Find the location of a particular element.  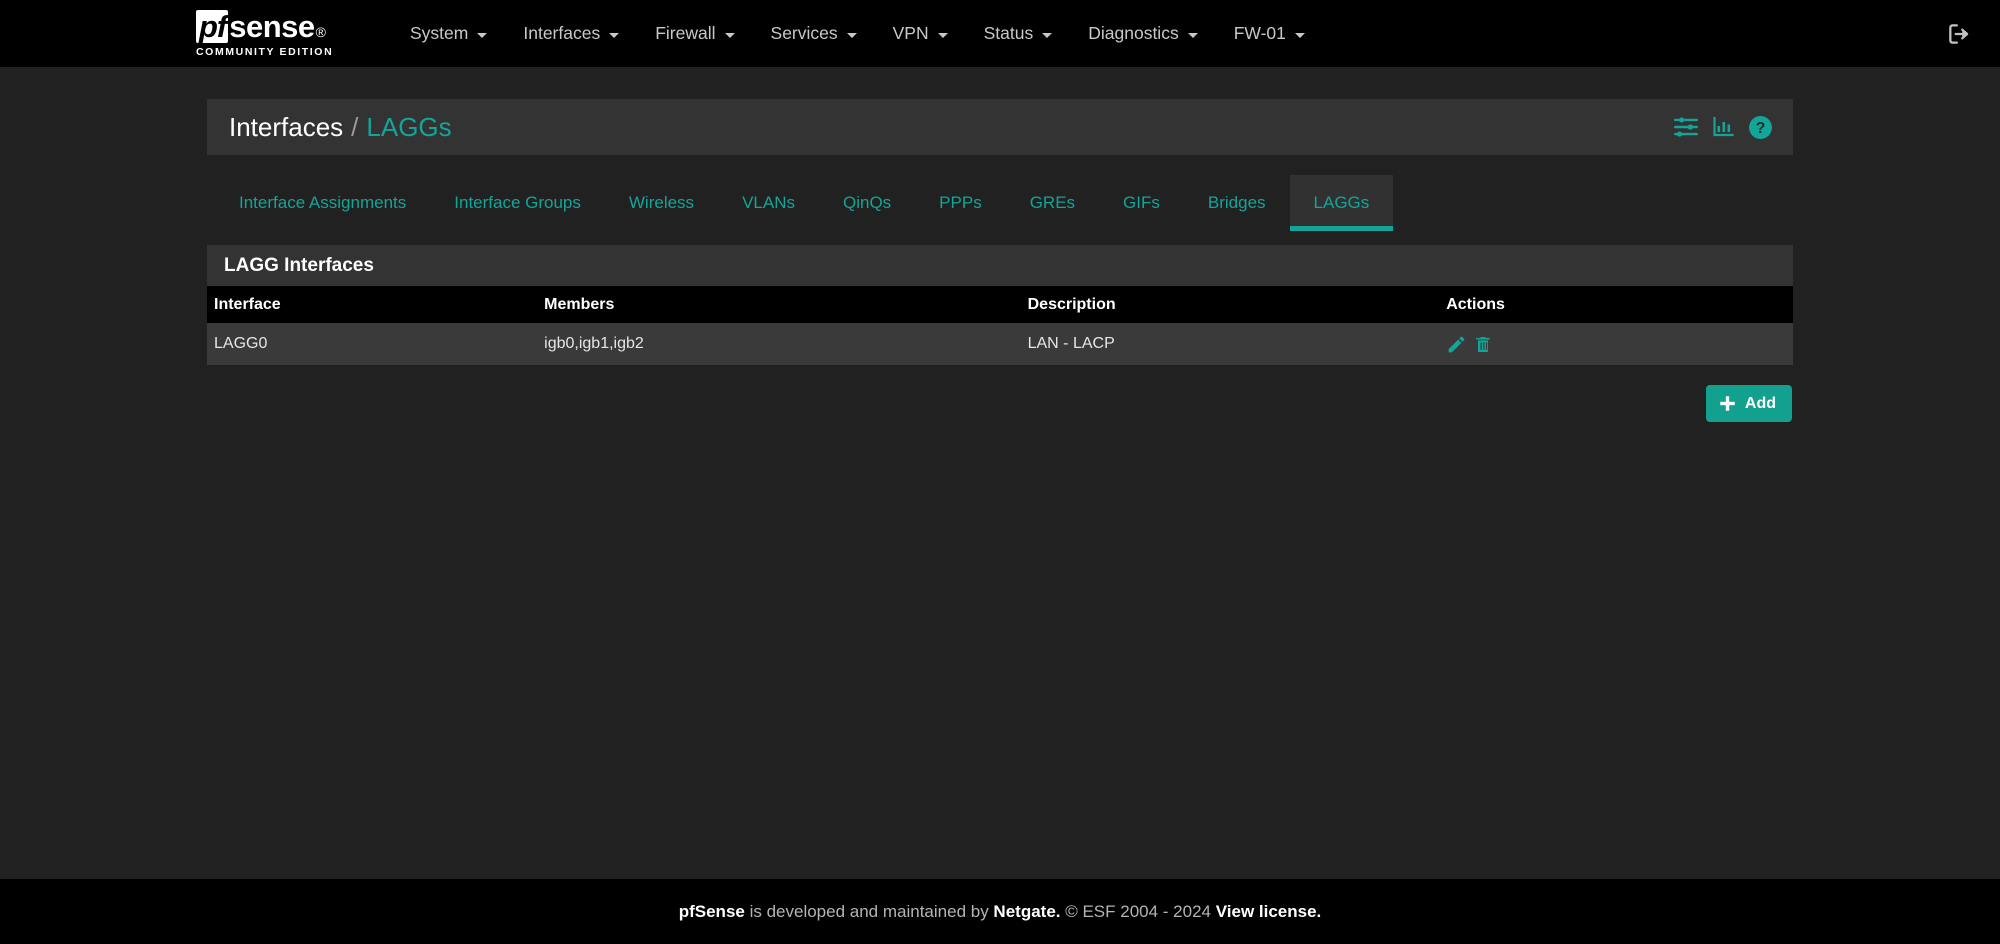

tab-interface-assignments: Interface Assignments is located at coordinates (322, 203).